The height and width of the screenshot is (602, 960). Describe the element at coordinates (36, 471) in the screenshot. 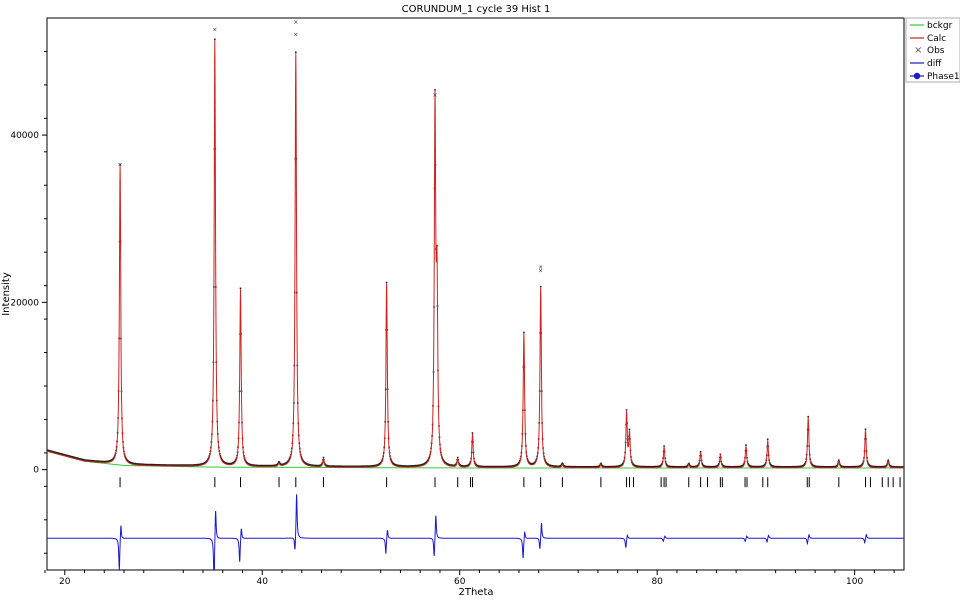

I see `y-tick-label-0: 0` at that location.